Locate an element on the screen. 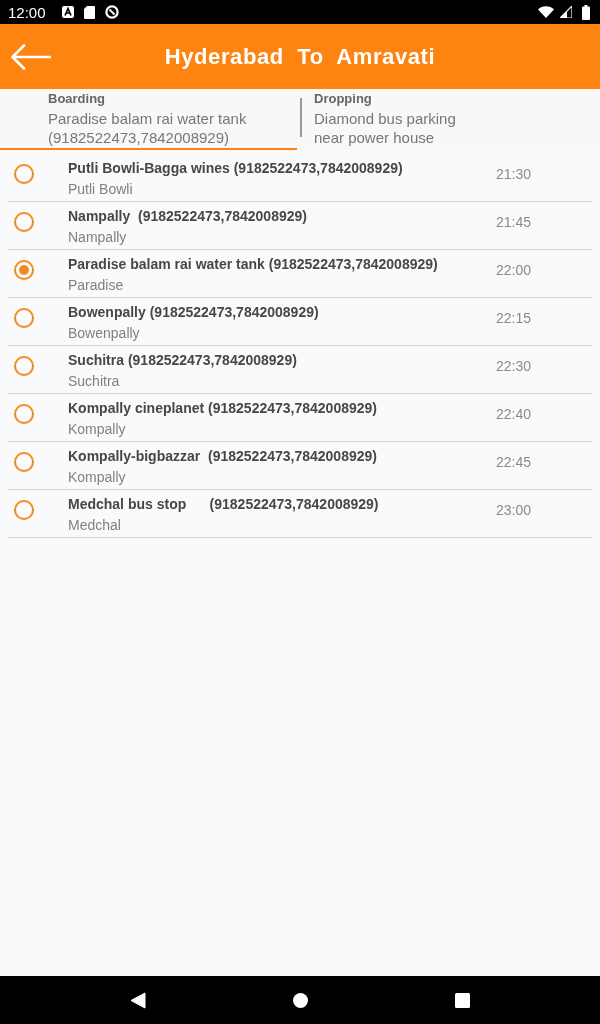 This screenshot has height=1024, width=600. stop-area: Nampally is located at coordinates (97, 237).